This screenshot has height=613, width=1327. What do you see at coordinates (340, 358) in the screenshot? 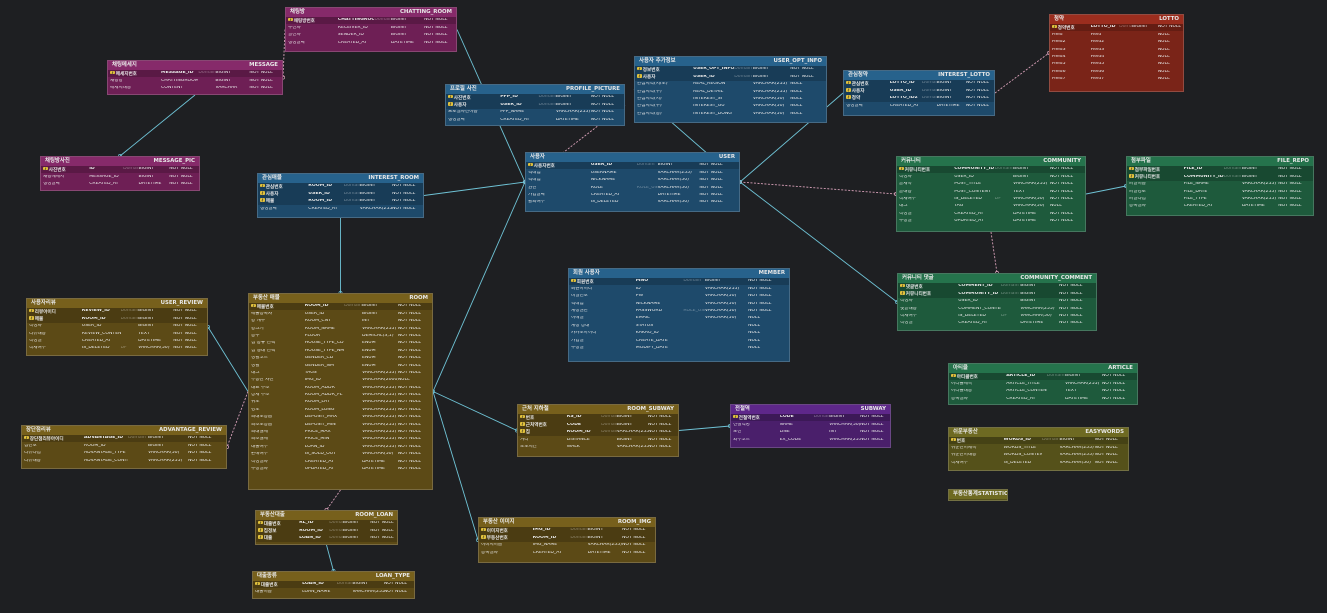
I see `column-row: 성별코드 GENDER_CD ENUM NOT NULL` at bounding box center [340, 358].